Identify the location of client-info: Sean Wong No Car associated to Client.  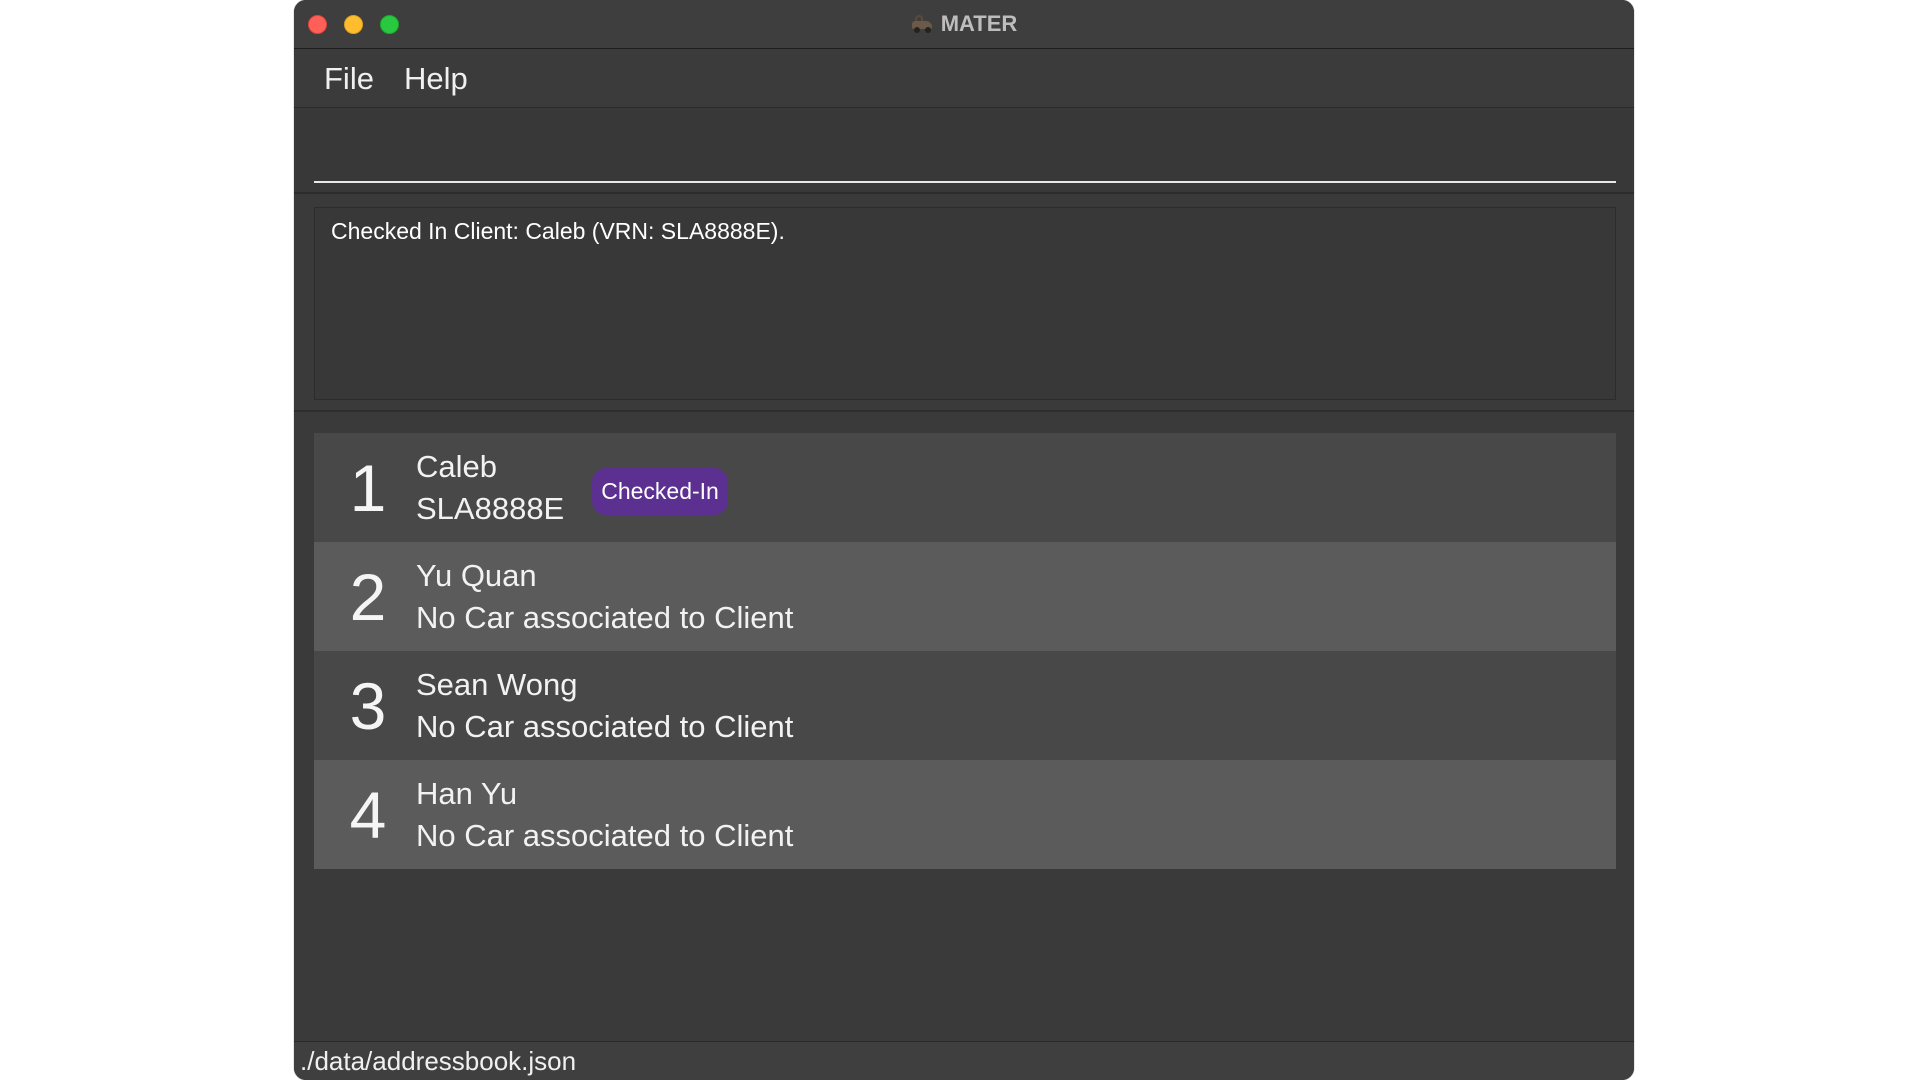
(604, 706).